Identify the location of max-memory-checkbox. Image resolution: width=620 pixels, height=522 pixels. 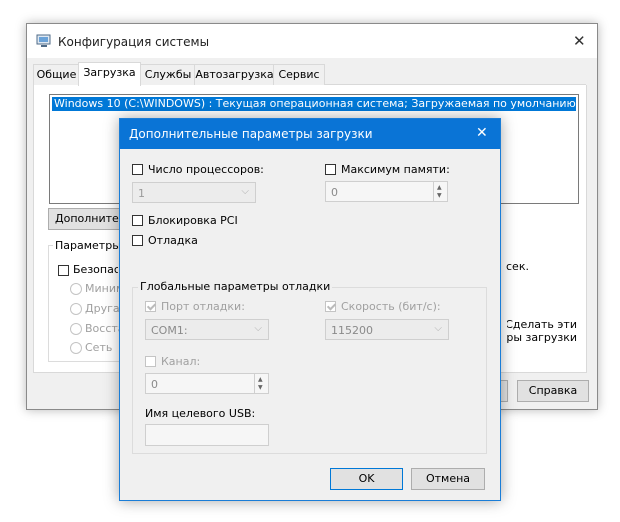
(330, 169).